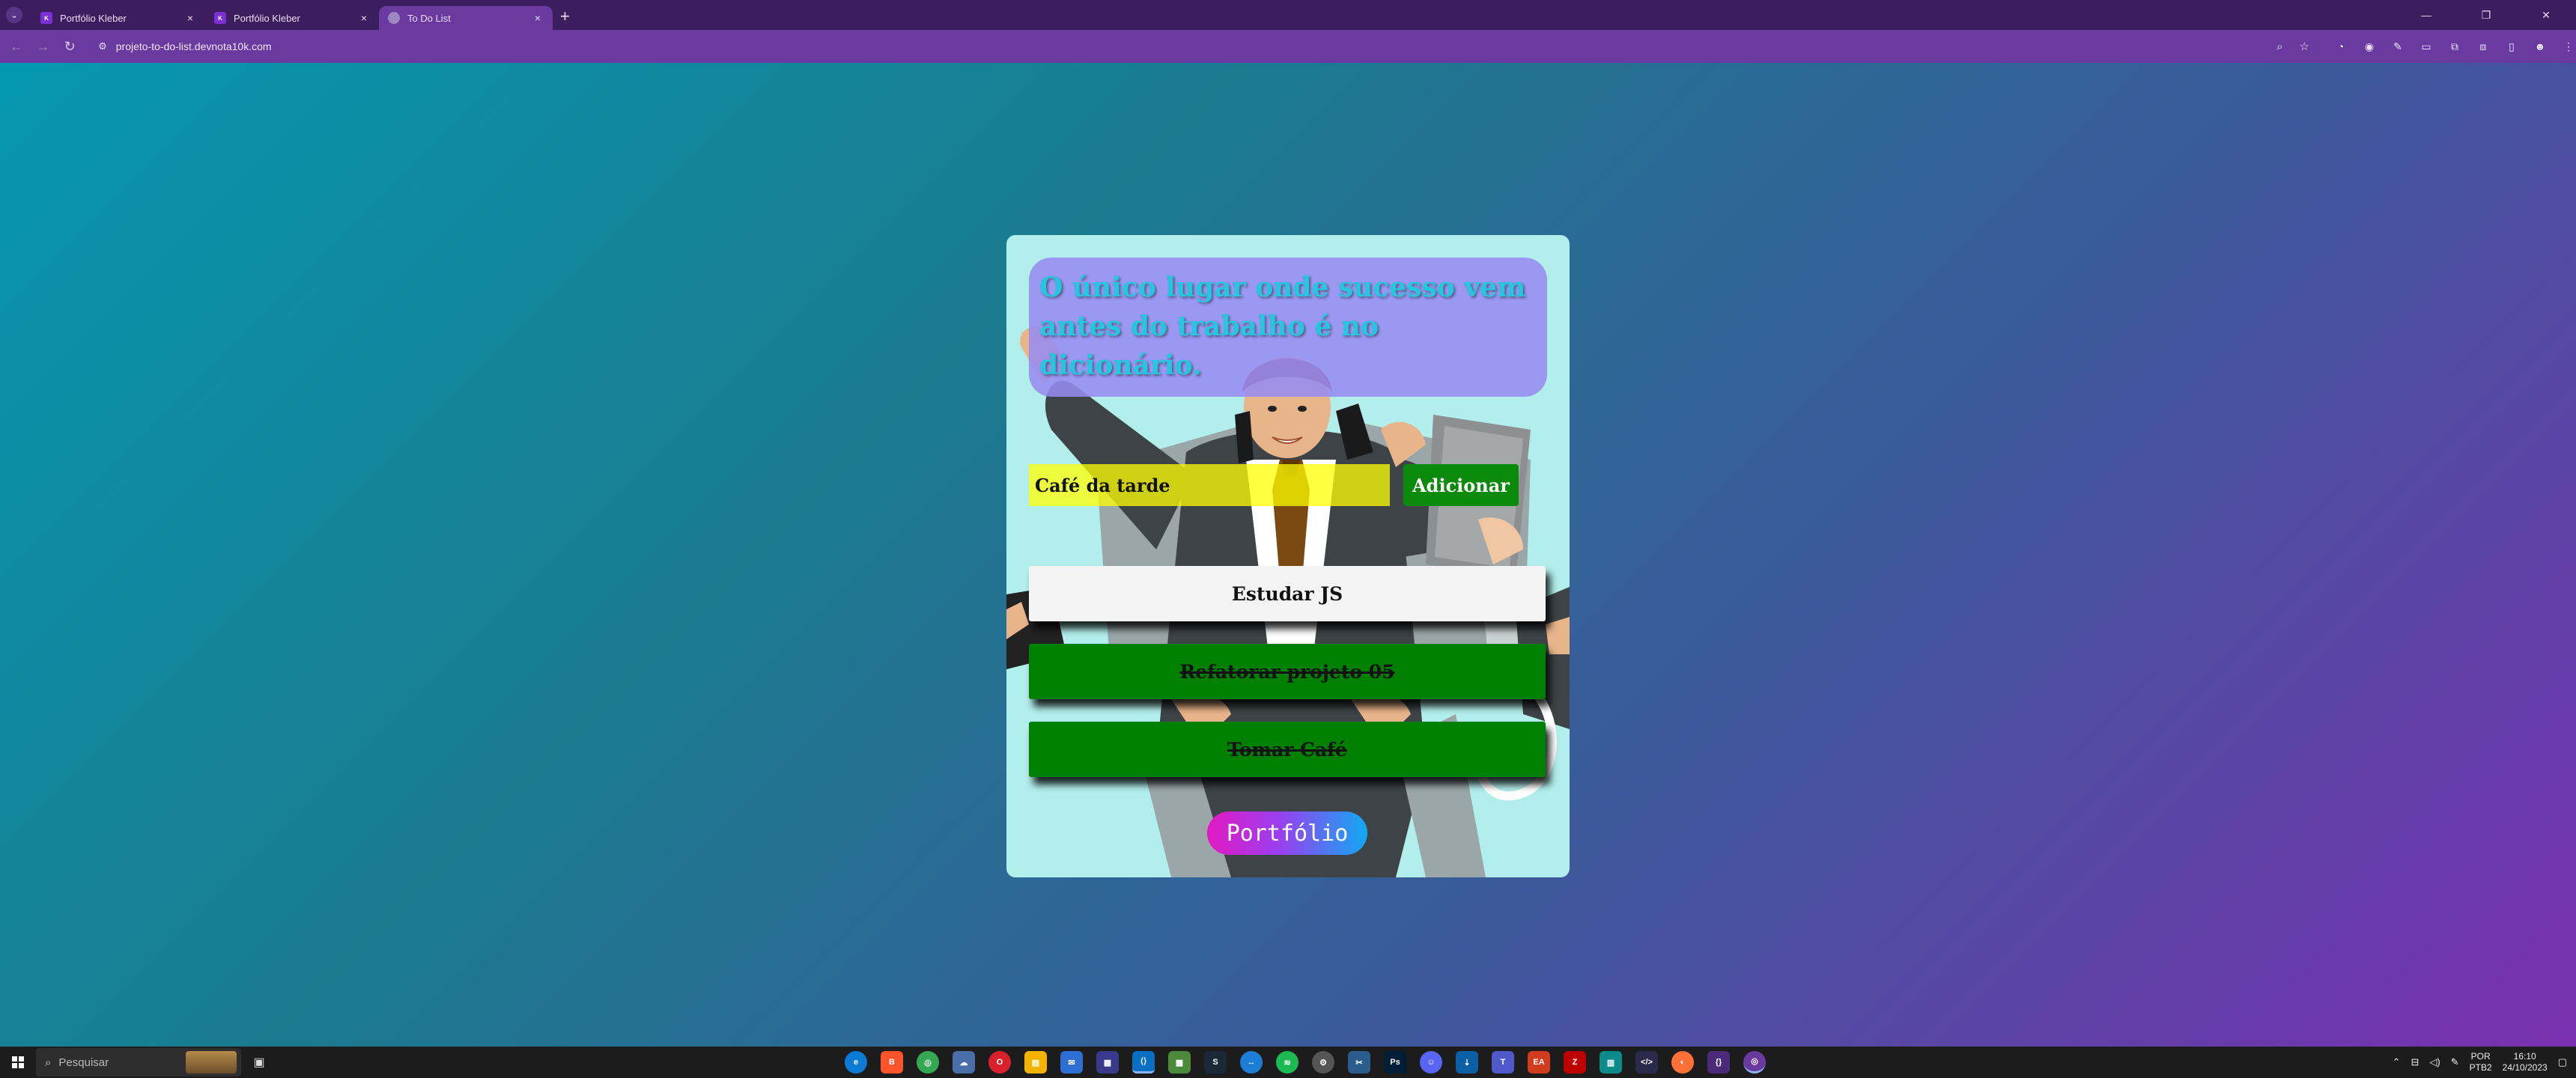 This screenshot has height=1078, width=2576. Describe the element at coordinates (2480, 1056) in the screenshot. I see `language-code: POR` at that location.